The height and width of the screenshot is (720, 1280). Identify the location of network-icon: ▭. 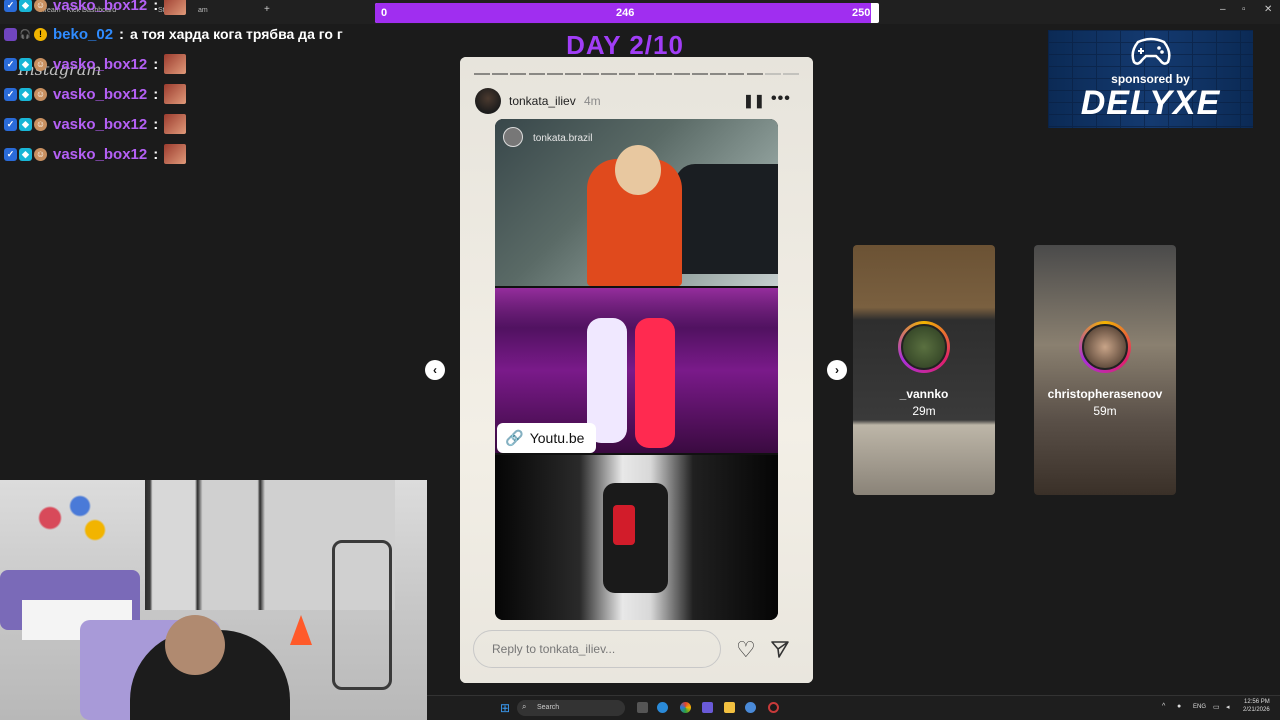
(1216, 707).